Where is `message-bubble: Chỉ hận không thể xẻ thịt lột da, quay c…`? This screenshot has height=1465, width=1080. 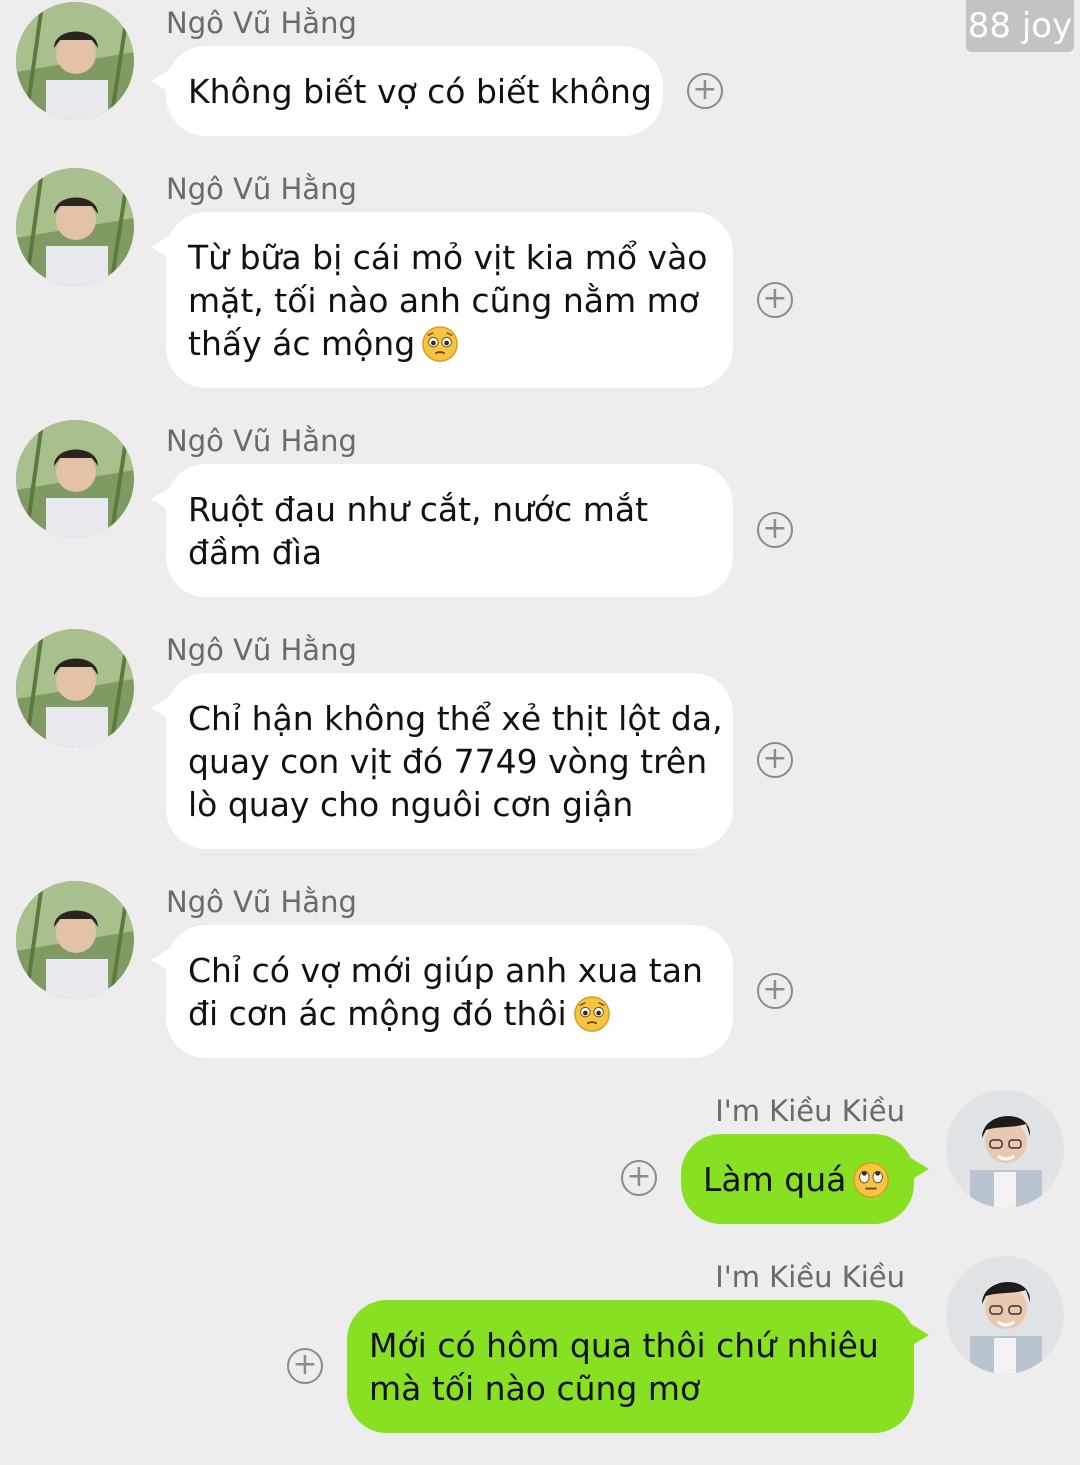 message-bubble: Chỉ hận không thể xẻ thịt lột da, quay c… is located at coordinates (442, 761).